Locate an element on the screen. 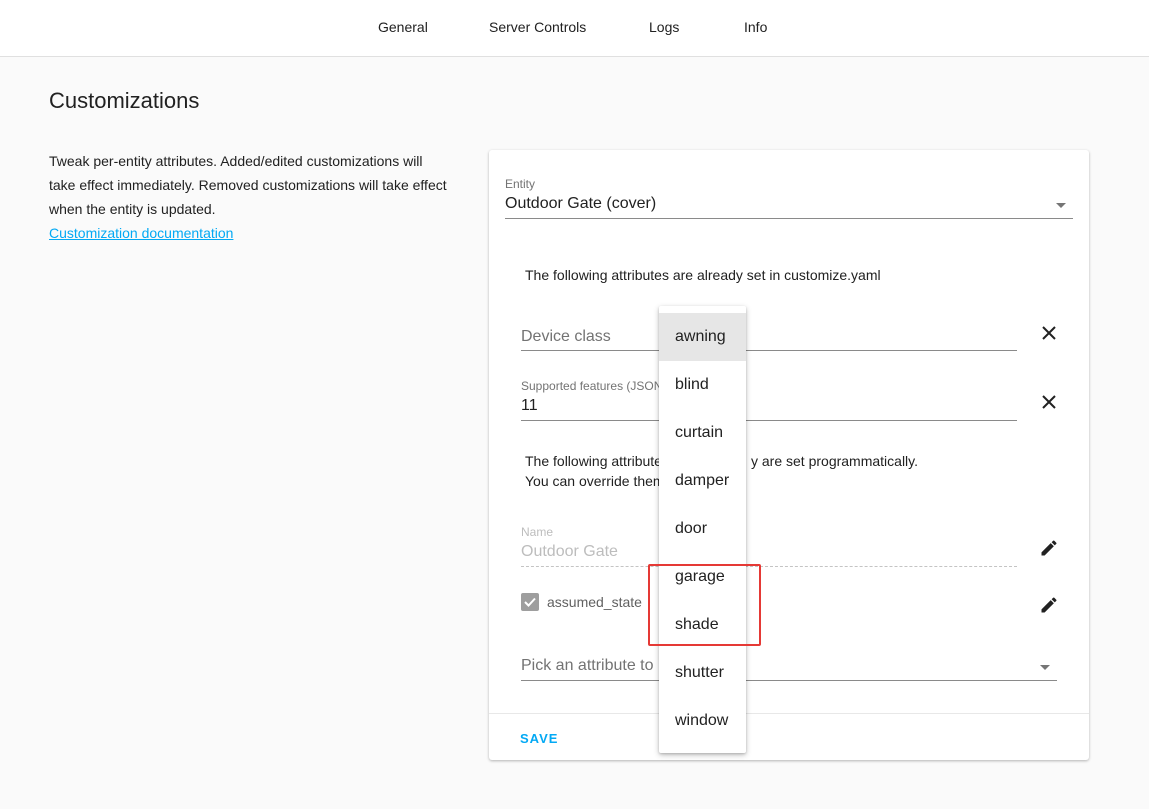 The image size is (1149, 809). supported-features-input: 11 is located at coordinates (529, 406).